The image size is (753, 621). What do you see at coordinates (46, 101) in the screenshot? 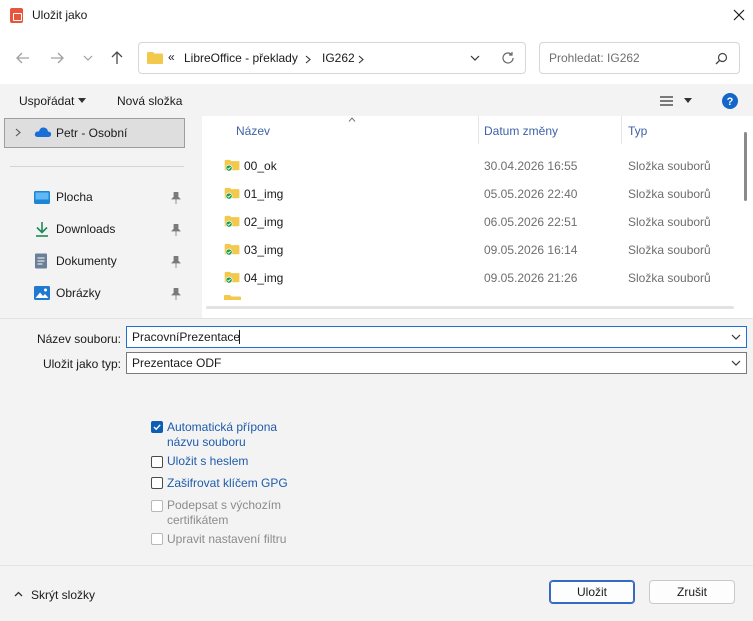
I see `organize-button: Uspořádat` at bounding box center [46, 101].